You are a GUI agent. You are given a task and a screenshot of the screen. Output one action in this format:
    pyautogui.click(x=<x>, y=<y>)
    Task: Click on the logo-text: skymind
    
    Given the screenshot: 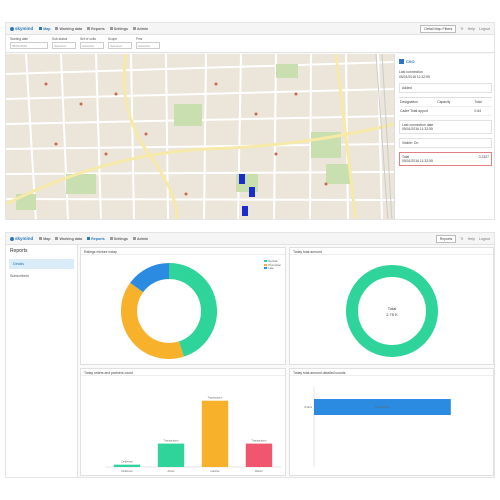 What is the action you would take?
    pyautogui.click(x=24, y=28)
    